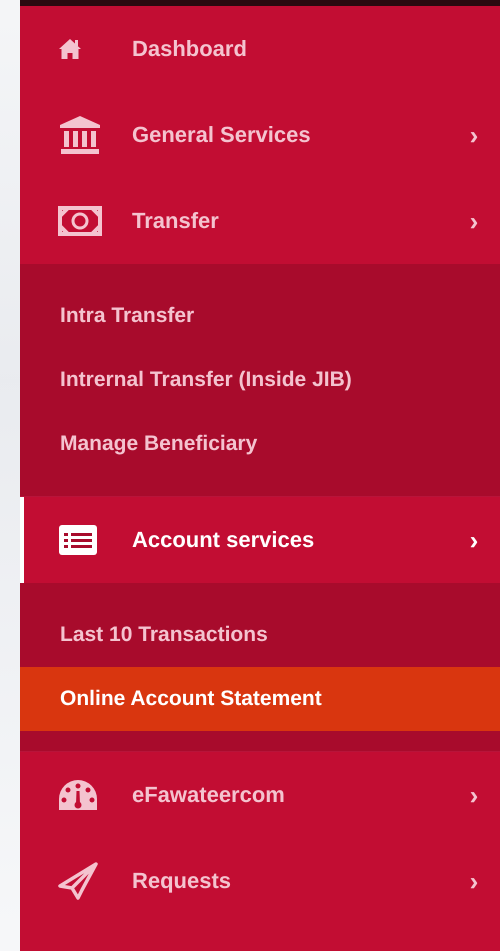 This screenshot has height=951, width=500. What do you see at coordinates (78, 881) in the screenshot?
I see `paper-plane-icon` at bounding box center [78, 881].